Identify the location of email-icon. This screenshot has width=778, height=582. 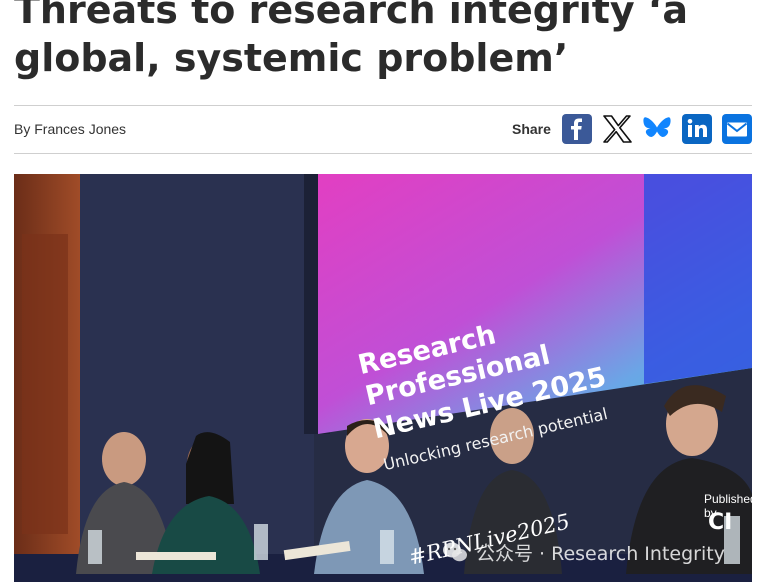
(737, 129).